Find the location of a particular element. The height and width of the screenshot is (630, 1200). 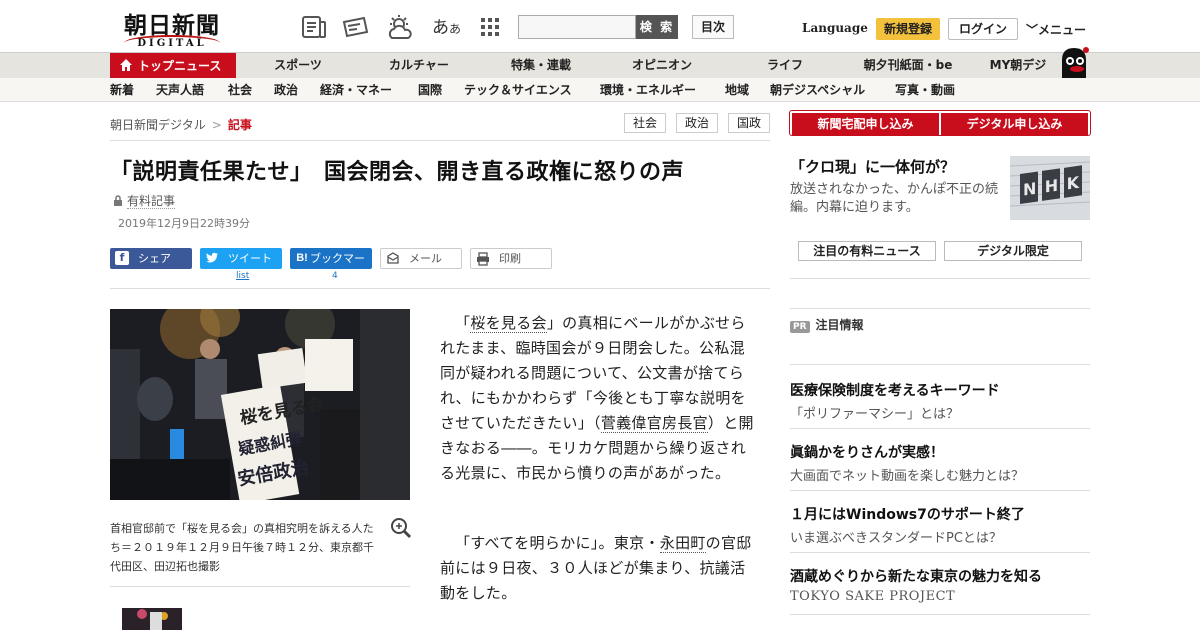

mail-button: メール is located at coordinates (421, 258).